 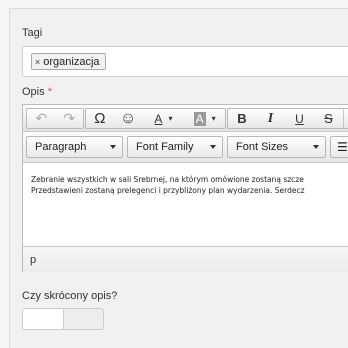 I want to click on redo-icon: ↷, so click(x=69, y=118).